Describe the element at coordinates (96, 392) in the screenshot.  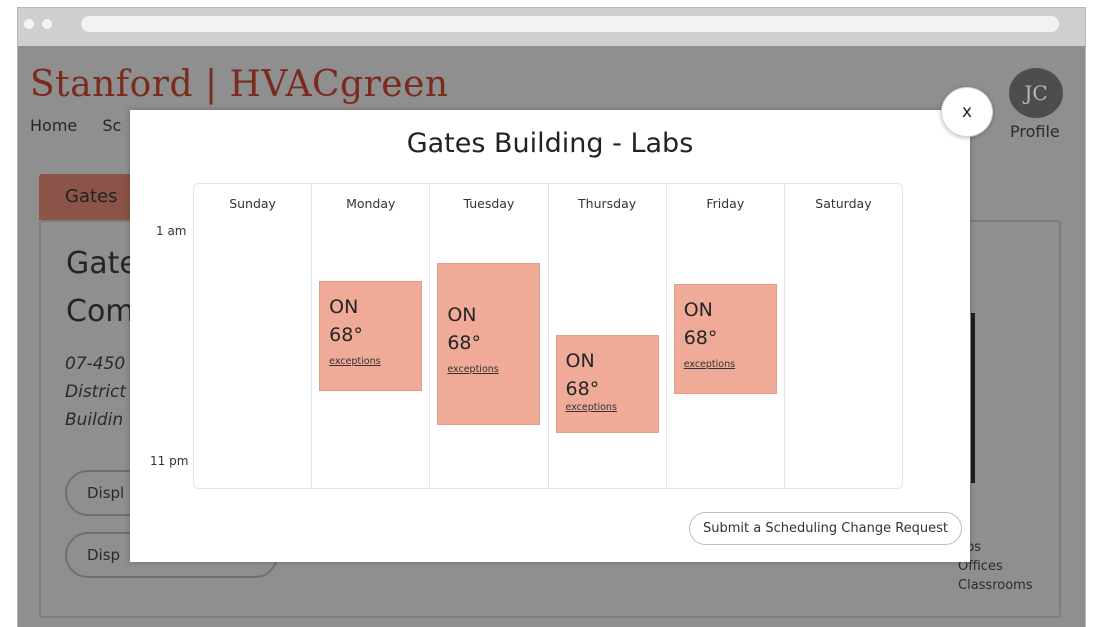
I see `building-district: District` at that location.